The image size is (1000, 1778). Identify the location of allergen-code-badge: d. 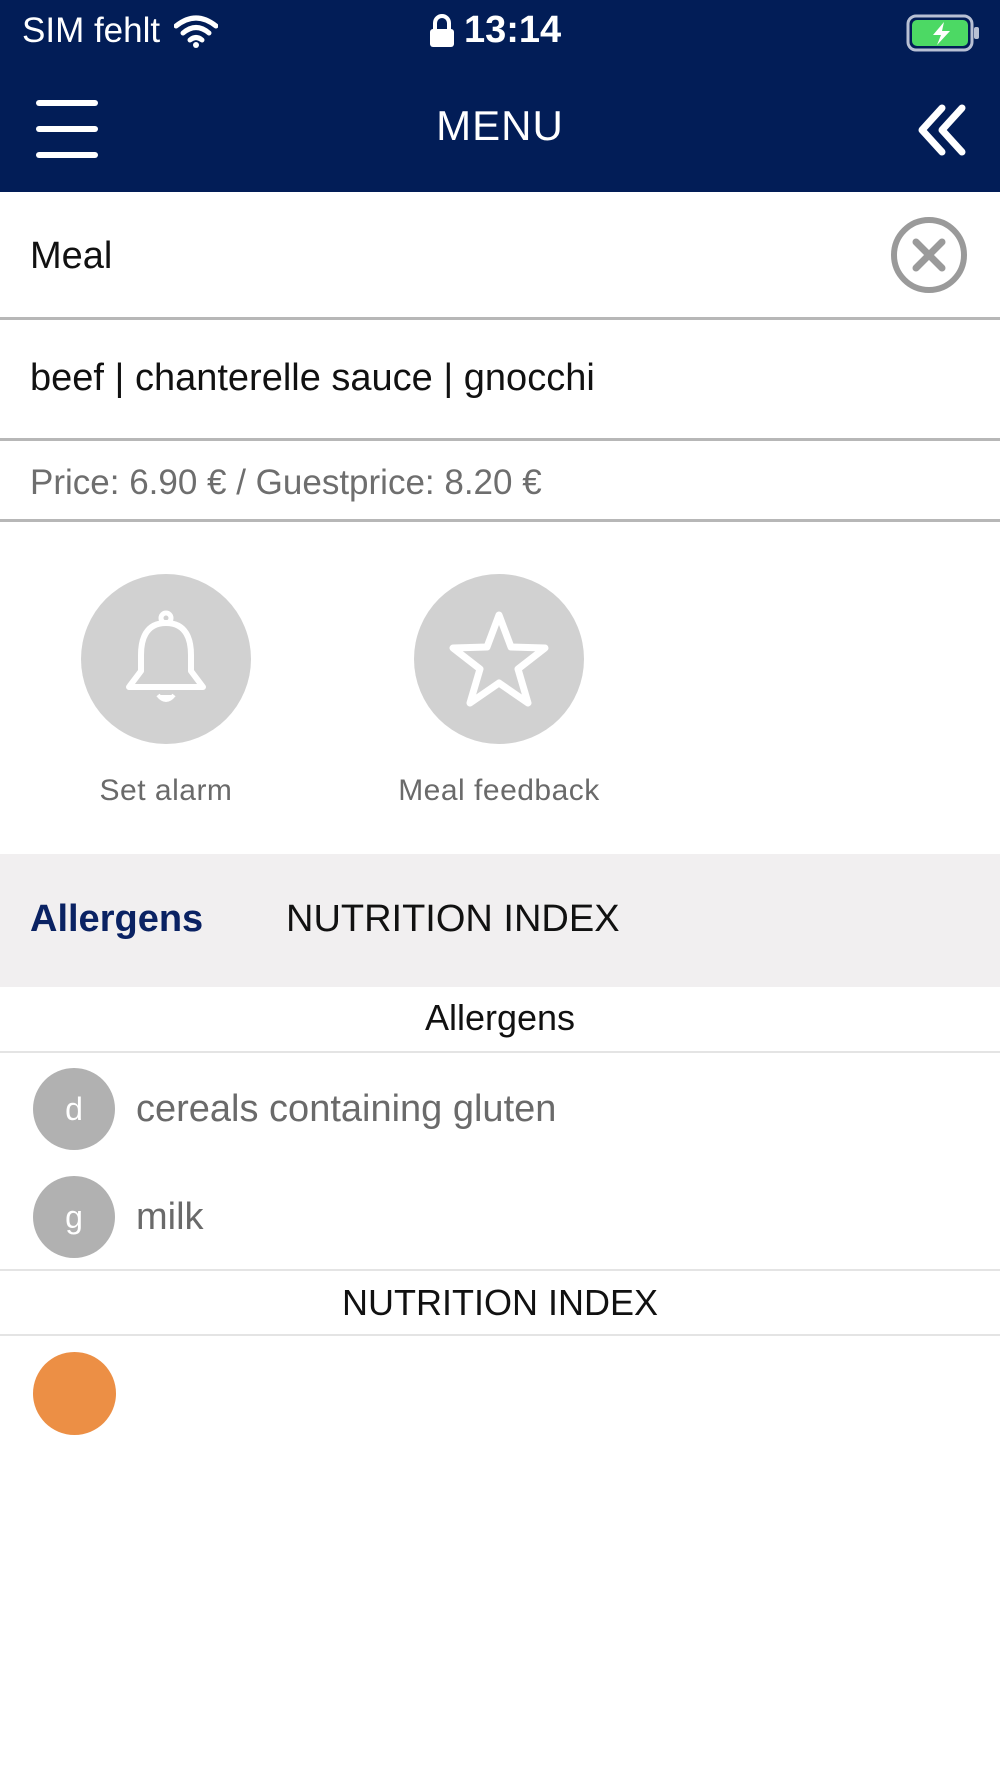
(74, 1109).